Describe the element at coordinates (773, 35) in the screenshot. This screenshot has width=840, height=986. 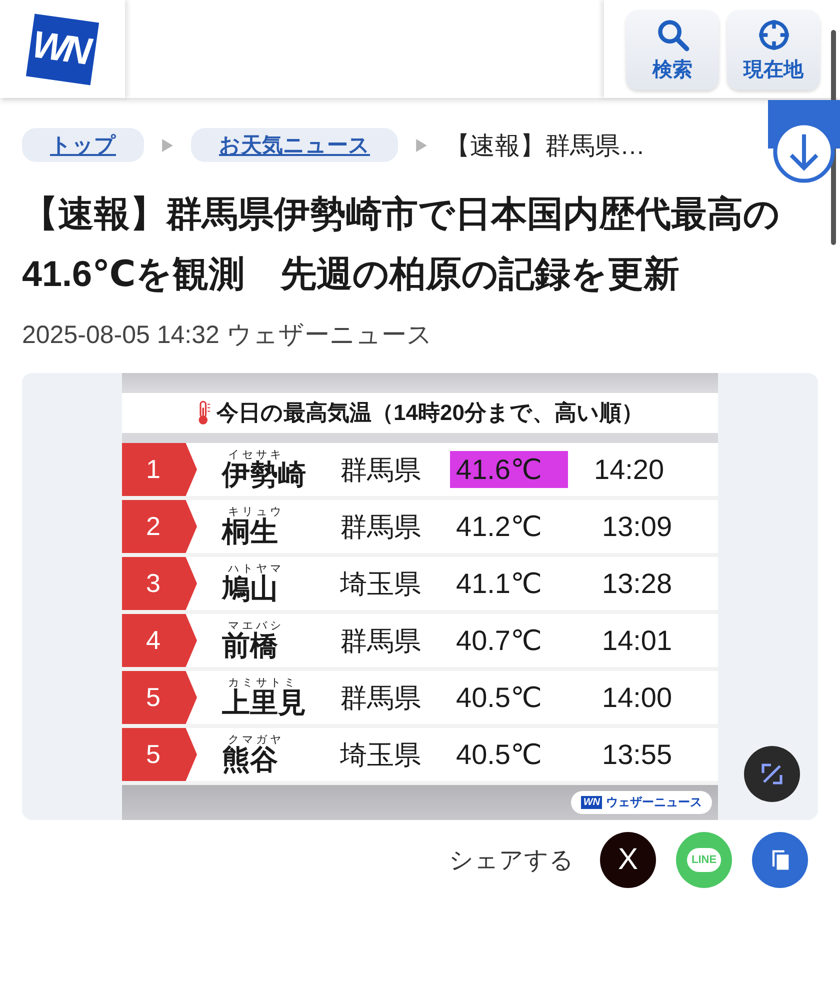
I see `crosshair-icon` at that location.